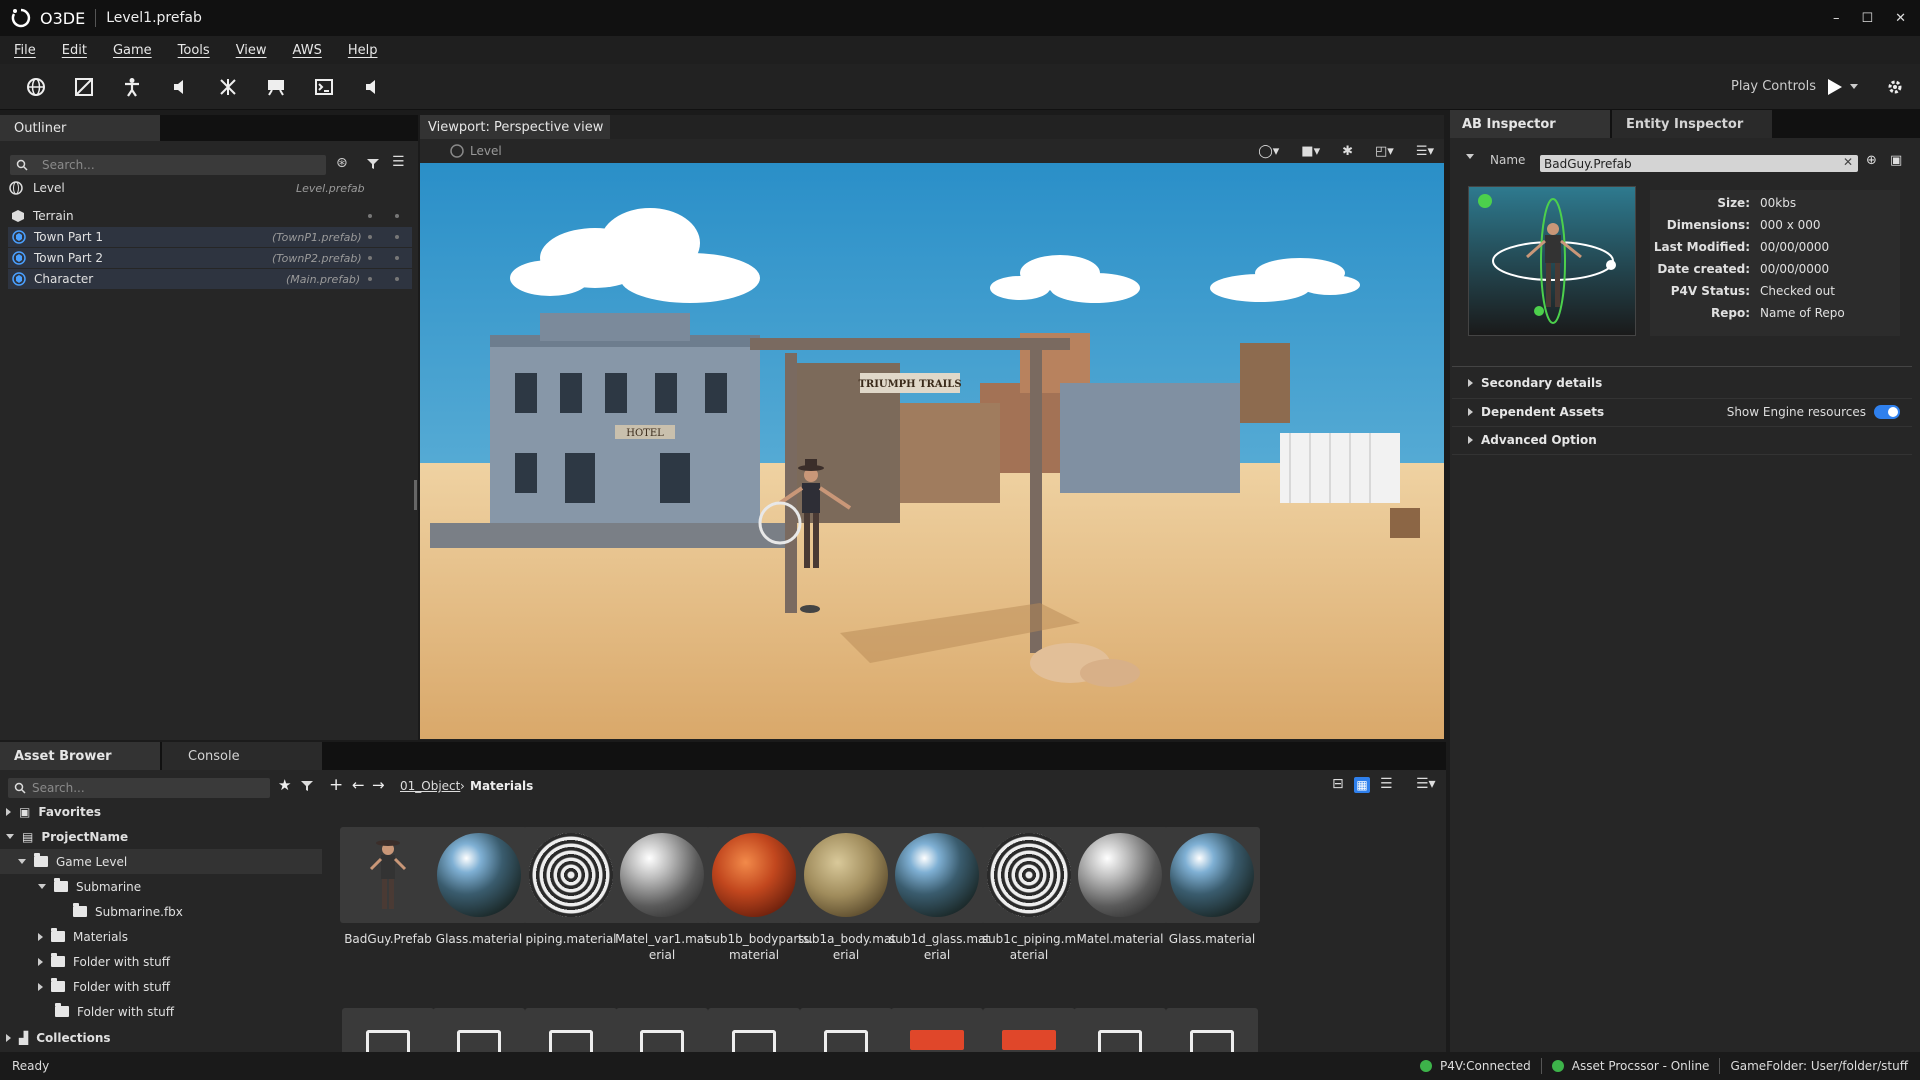 This screenshot has height=1080, width=1920. Describe the element at coordinates (194, 50) in the screenshot. I see `menu-tools: Tools` at that location.